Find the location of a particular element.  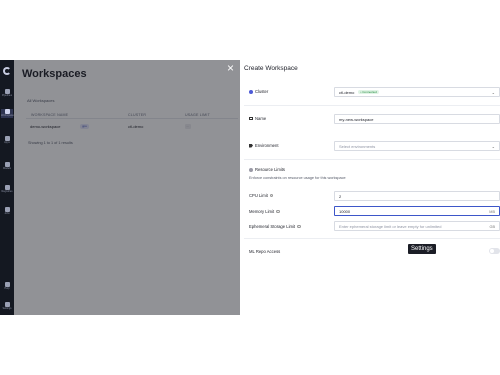

nav-item-label: Help is located at coordinates (7, 288).